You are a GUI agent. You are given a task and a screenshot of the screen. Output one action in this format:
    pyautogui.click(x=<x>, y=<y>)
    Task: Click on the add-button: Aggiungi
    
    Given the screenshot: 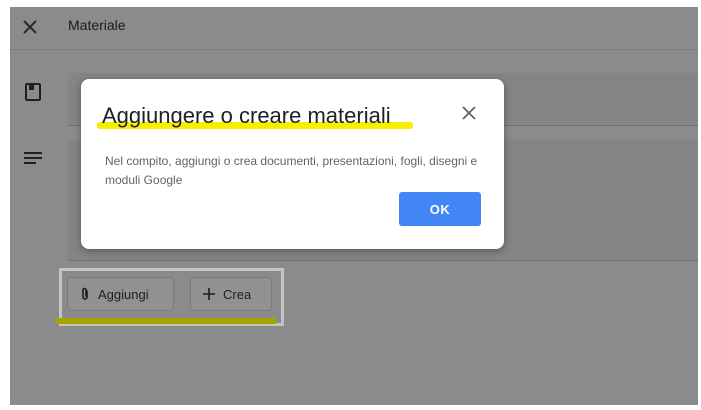 What is the action you would take?
    pyautogui.click(x=120, y=294)
    